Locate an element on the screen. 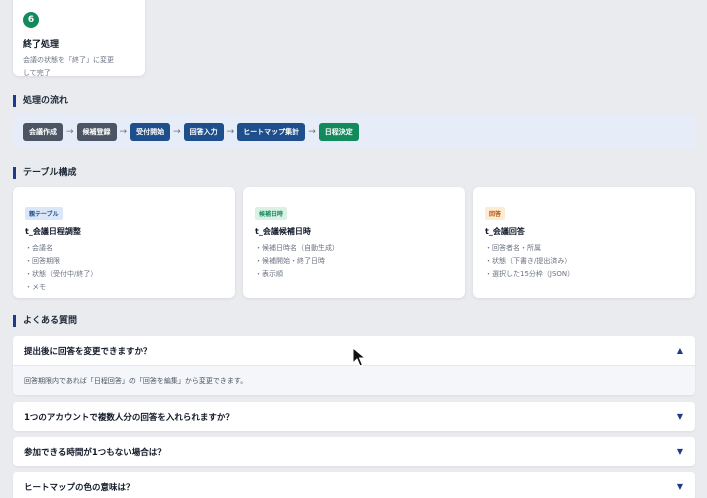 This screenshot has width=707, height=498. step-description: 会議の状態を「終了」に変更 して完了 is located at coordinates (79, 67).